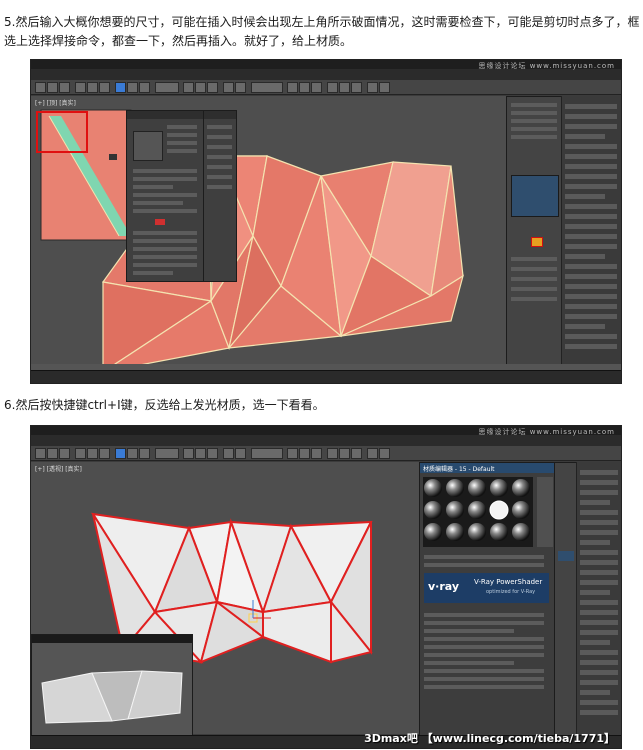 This screenshot has width=643, height=750. What do you see at coordinates (62, 132) in the screenshot?
I see `problem-highlight-box` at bounding box center [62, 132].